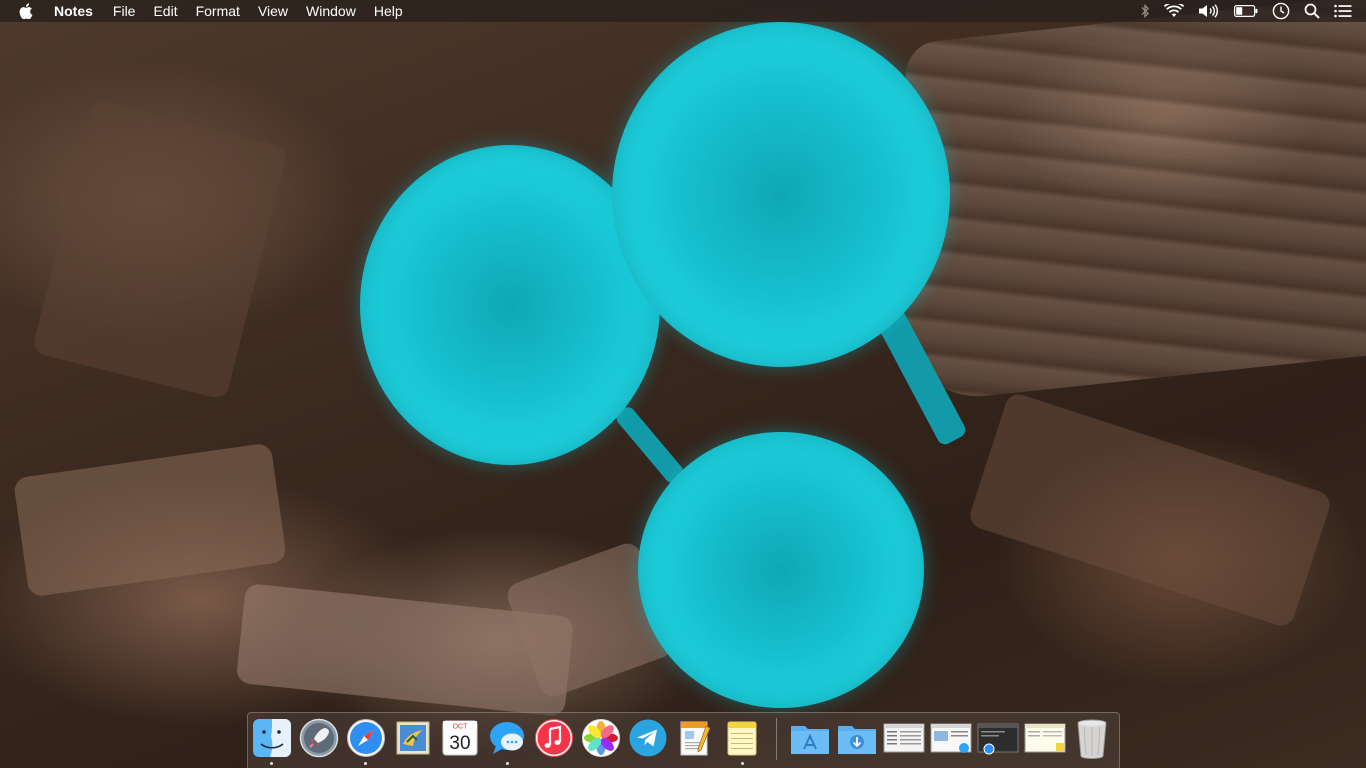 The height and width of the screenshot is (768, 1366). I want to click on menu-view: View, so click(273, 11).